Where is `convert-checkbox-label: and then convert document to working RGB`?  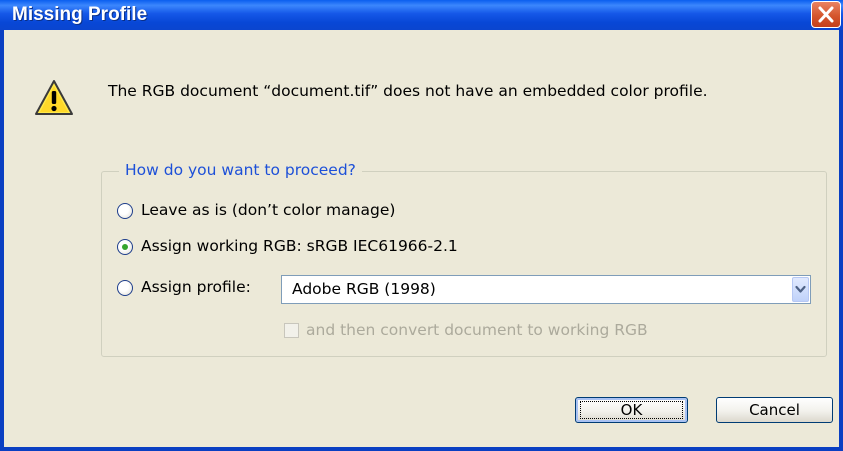 convert-checkbox-label: and then convert document to working RGB is located at coordinates (477, 330).